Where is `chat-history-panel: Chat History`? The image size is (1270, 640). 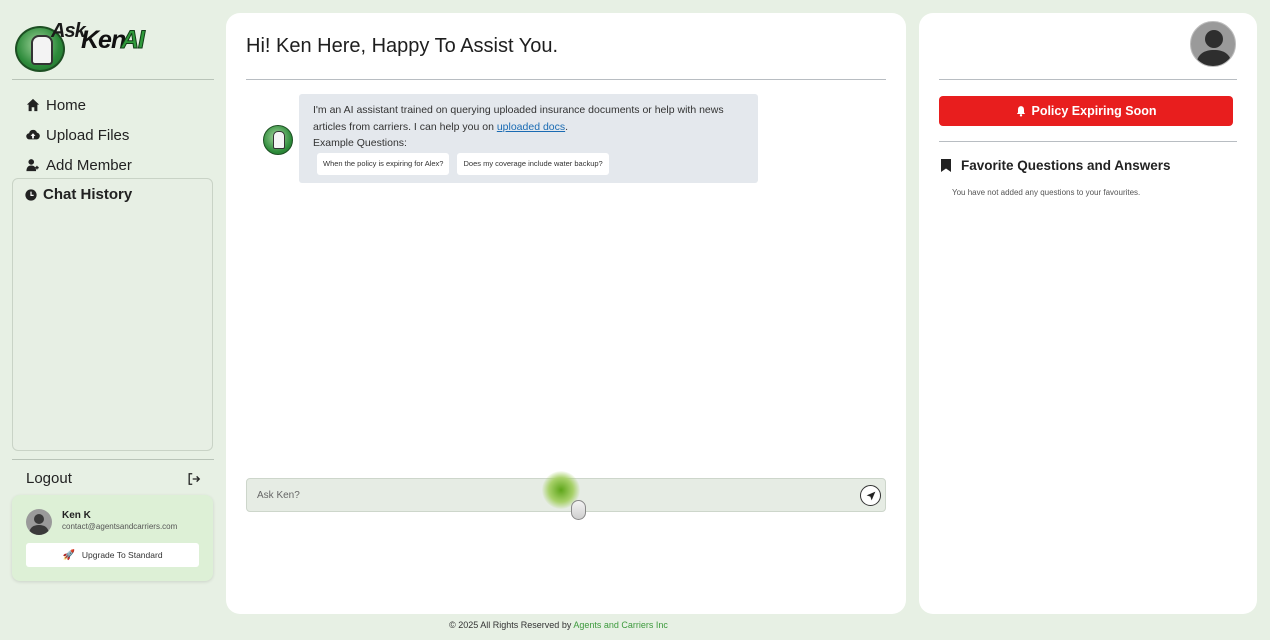
chat-history-panel: Chat History is located at coordinates (112, 314).